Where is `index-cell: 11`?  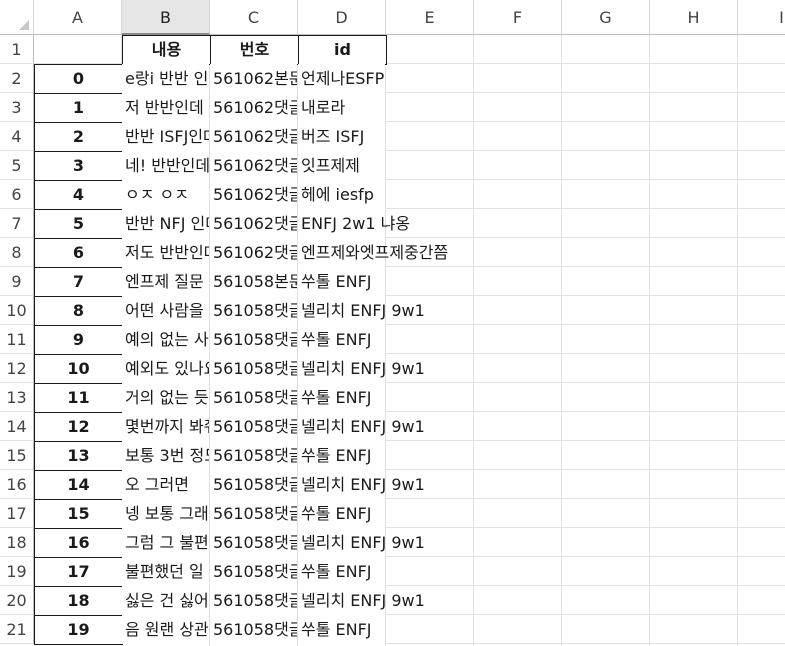
index-cell: 11 is located at coordinates (78, 398).